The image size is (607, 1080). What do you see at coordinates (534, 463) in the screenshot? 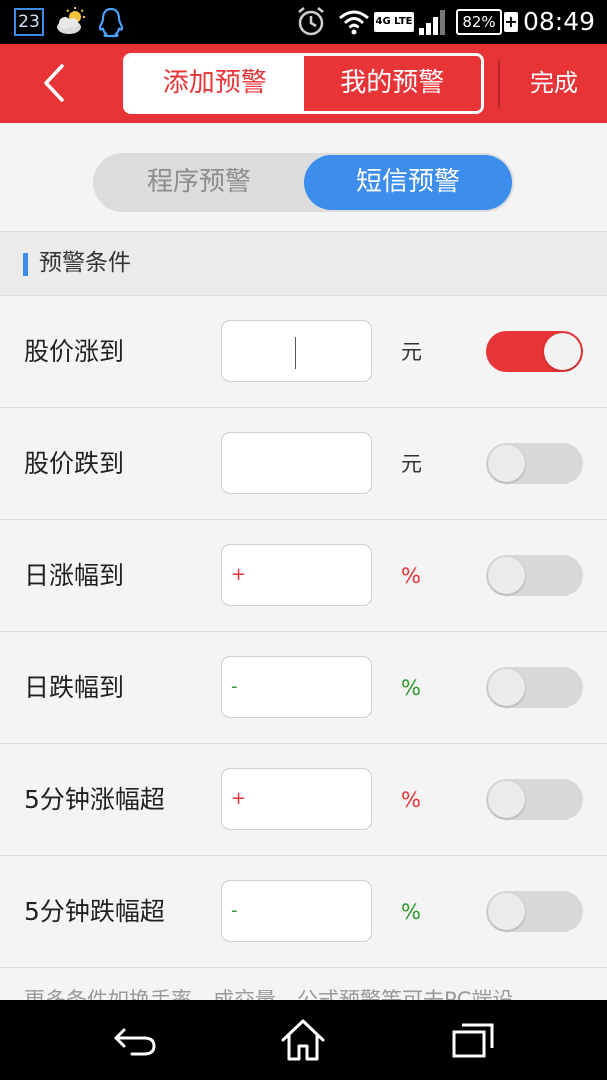
I see `price-down-toggle` at bounding box center [534, 463].